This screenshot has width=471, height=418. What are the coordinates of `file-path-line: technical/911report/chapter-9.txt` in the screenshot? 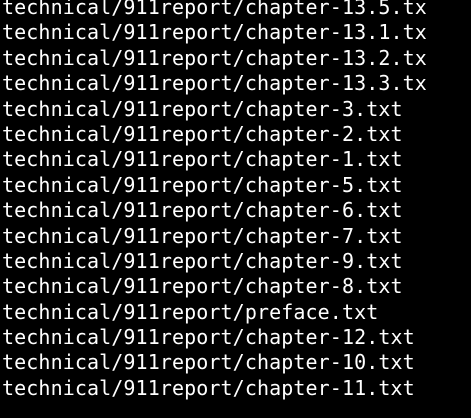 It's located at (202, 260).